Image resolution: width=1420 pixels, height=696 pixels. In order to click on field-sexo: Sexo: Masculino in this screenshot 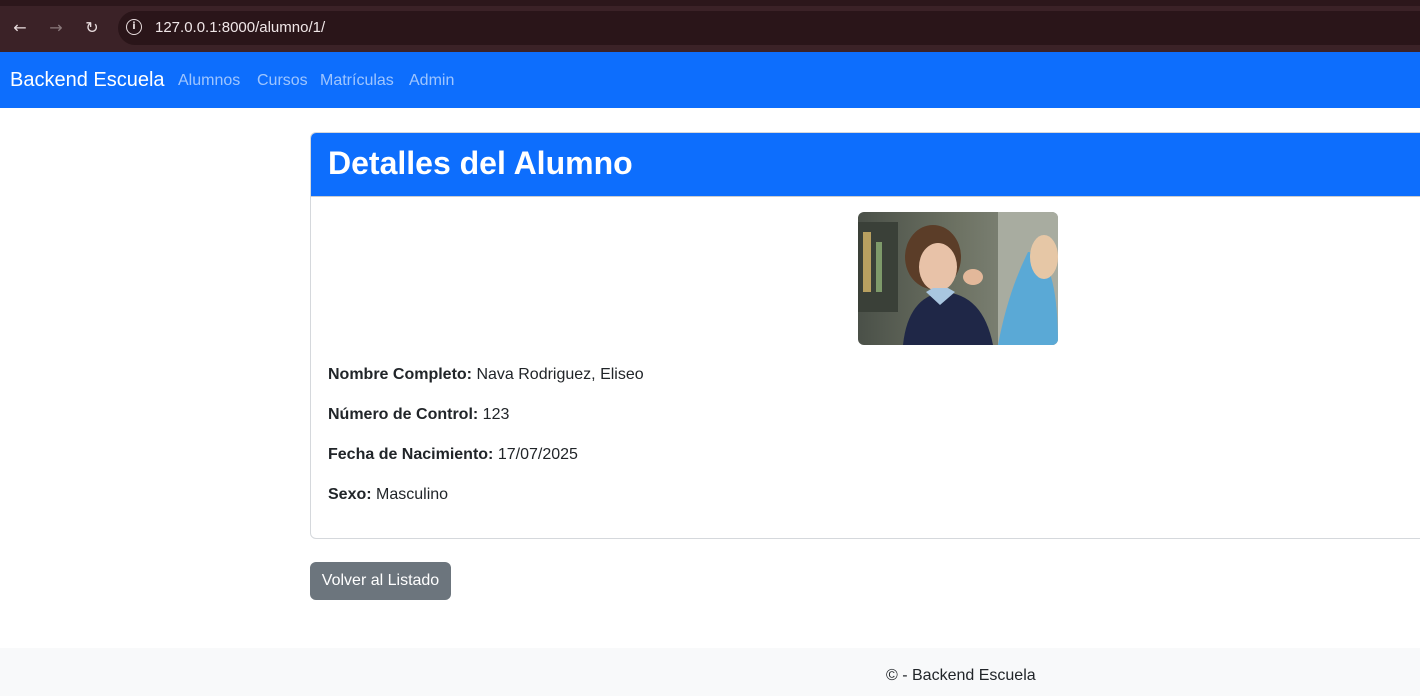, I will do `click(388, 495)`.